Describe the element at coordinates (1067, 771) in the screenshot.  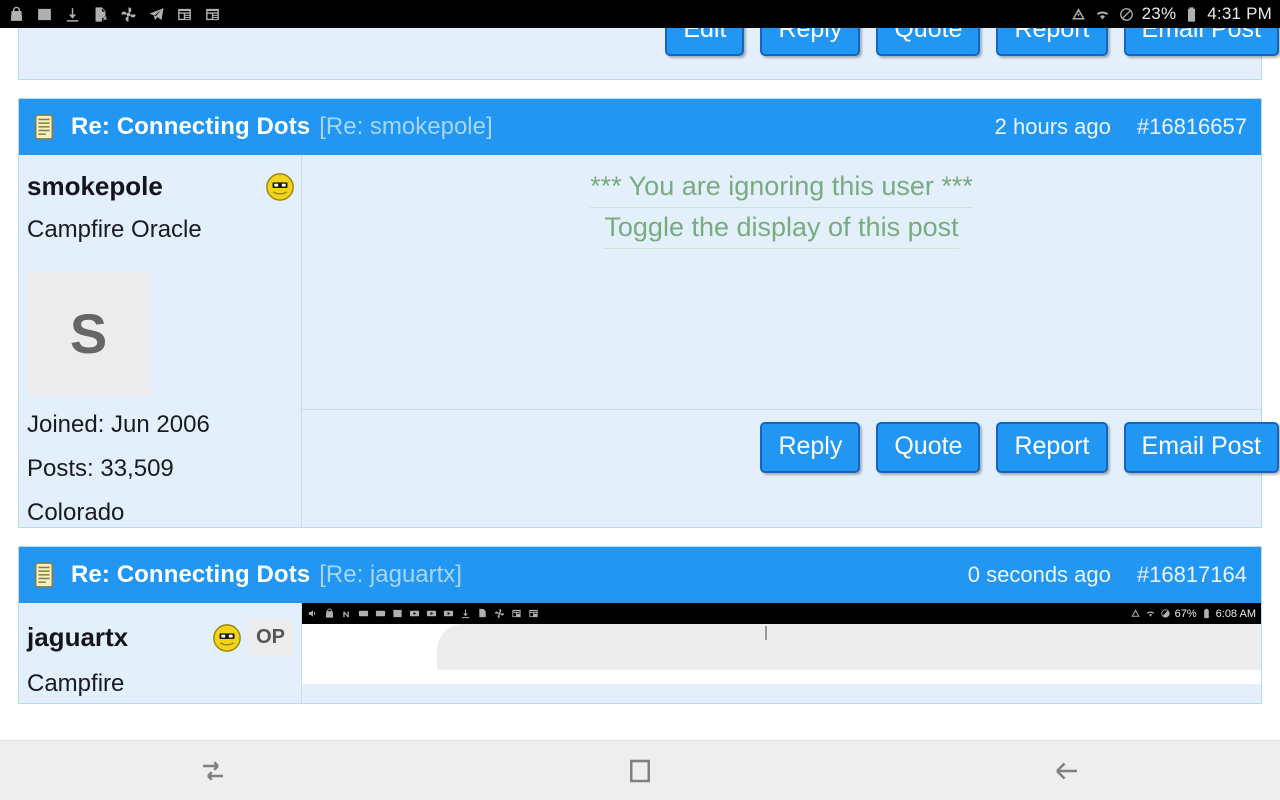
I see `back-arrow-icon` at that location.